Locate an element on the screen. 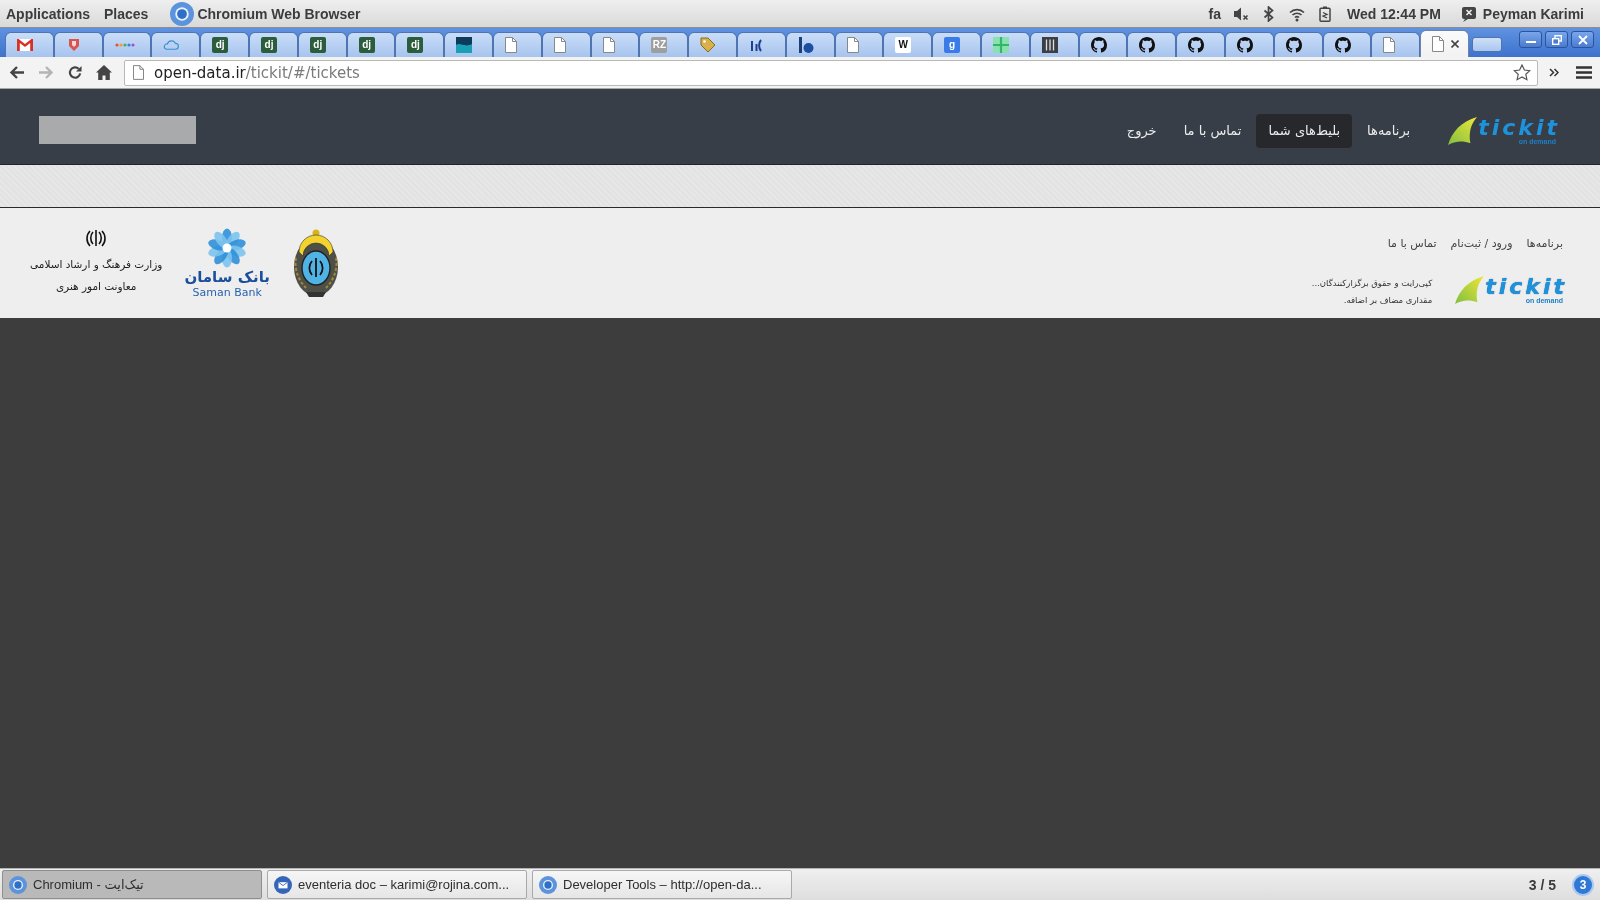  copyright-text: مقداری مضاف بر اضافه. is located at coordinates (1388, 300).